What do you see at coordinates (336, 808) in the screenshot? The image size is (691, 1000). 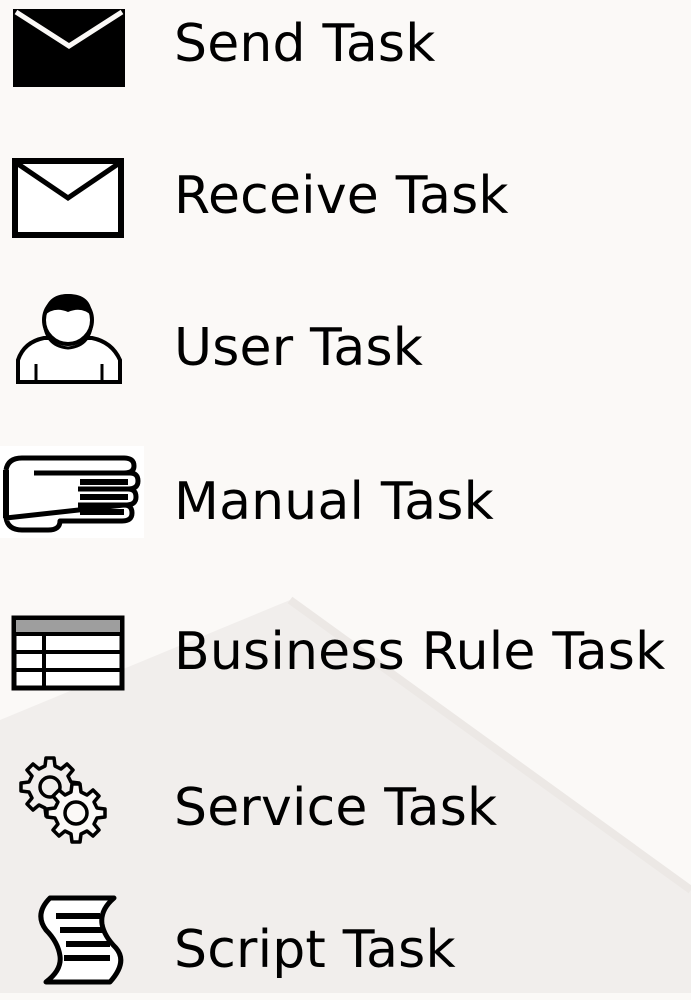 I see `legend-label: Service Task` at bounding box center [336, 808].